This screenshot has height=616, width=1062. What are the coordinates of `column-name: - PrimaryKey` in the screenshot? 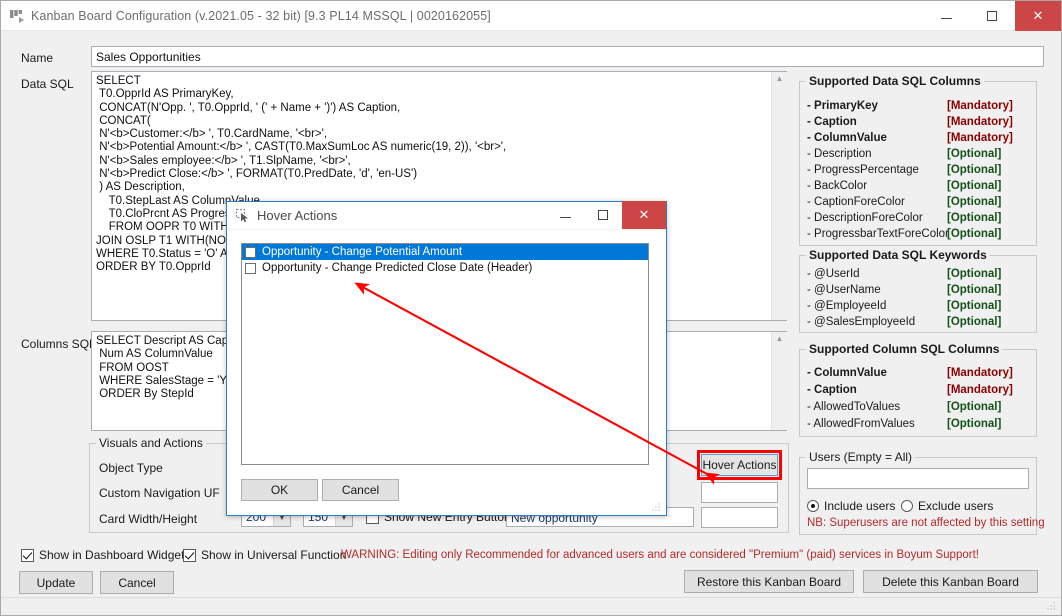 It's located at (842, 106).